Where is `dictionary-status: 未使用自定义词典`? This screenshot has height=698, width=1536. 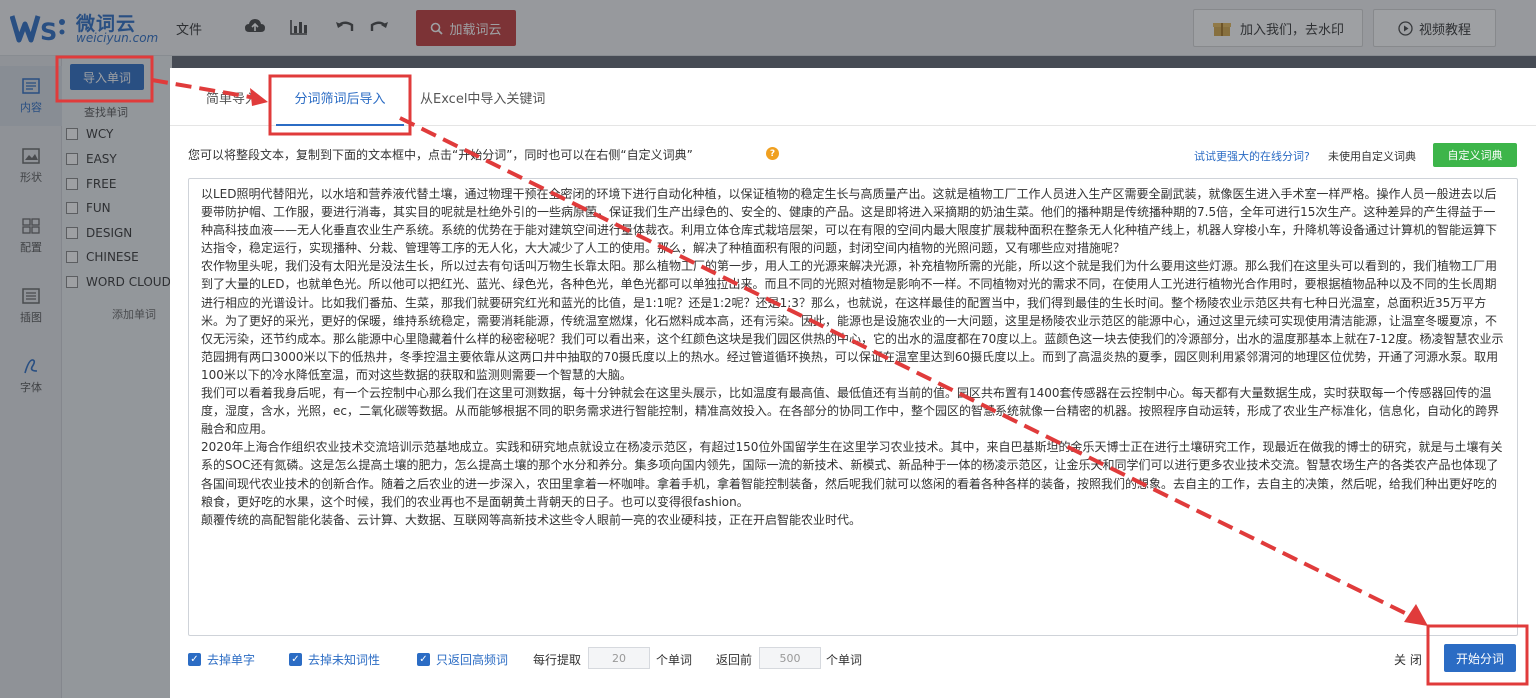
dictionary-status: 未使用自定义词典 is located at coordinates (1372, 156).